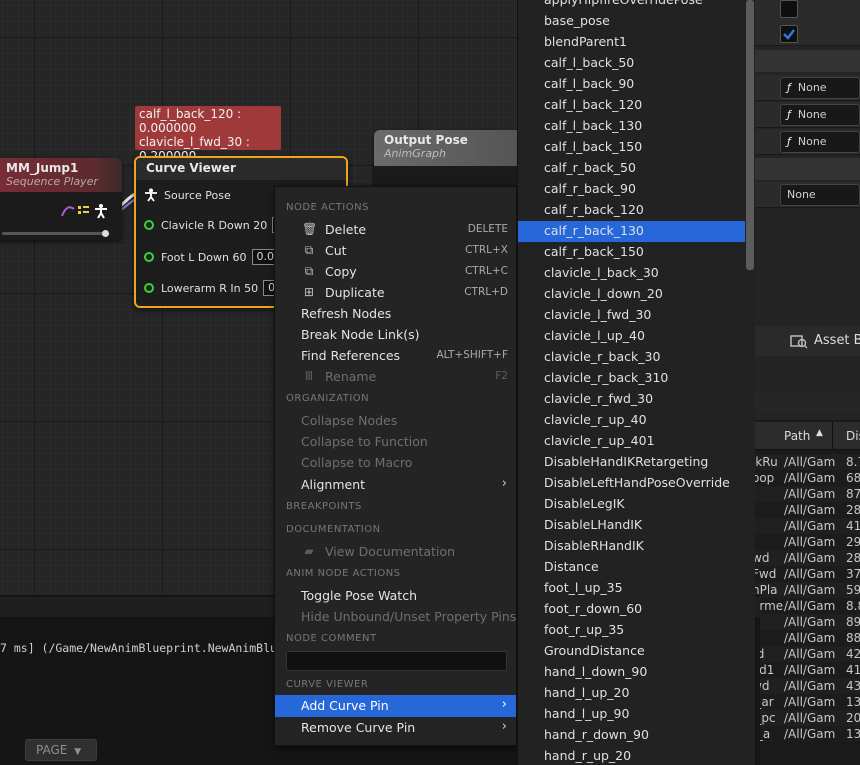 Image resolution: width=860 pixels, height=765 pixels. What do you see at coordinates (750, 135) in the screenshot?
I see `submenu-scrollbar` at bounding box center [750, 135].